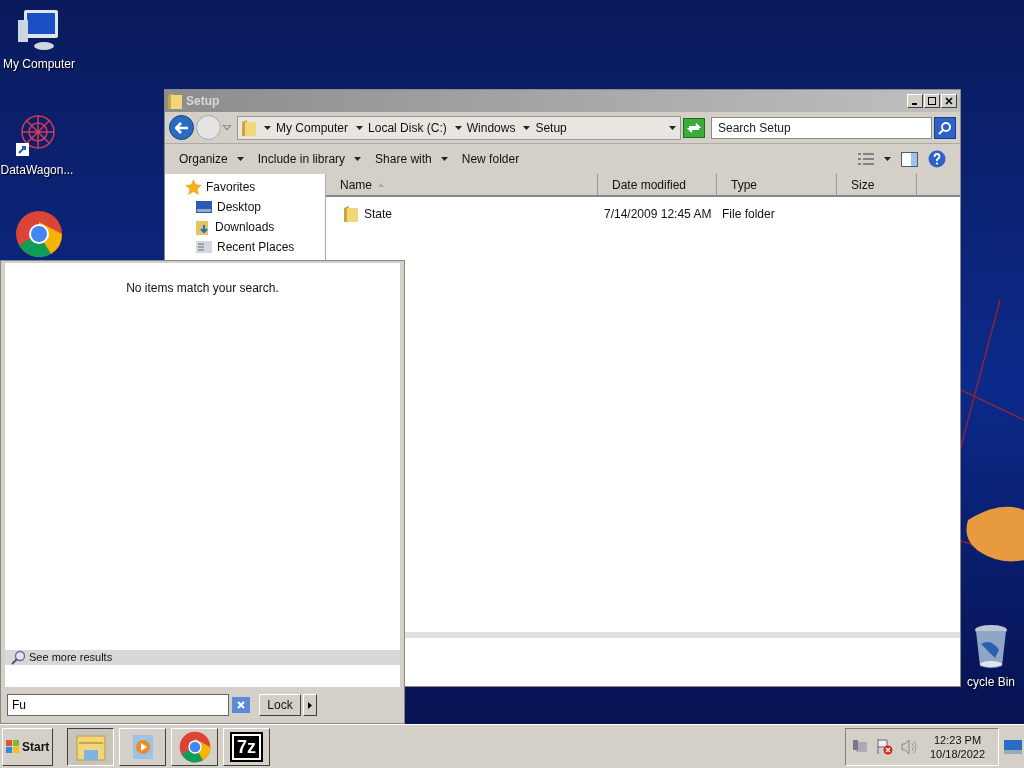  I want to click on star-icon, so click(193, 187).